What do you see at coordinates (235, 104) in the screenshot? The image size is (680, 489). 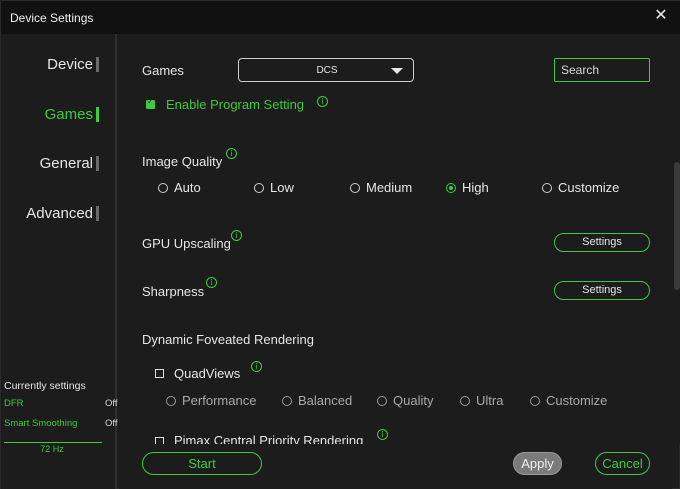 I see `enable-program-setting-label: Enable Program Setting` at bounding box center [235, 104].